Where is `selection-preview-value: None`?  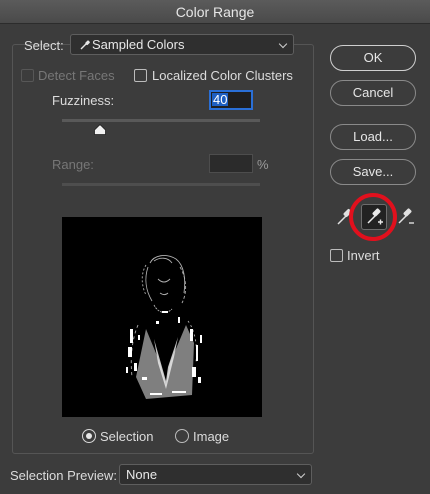 selection-preview-value: None is located at coordinates (142, 474).